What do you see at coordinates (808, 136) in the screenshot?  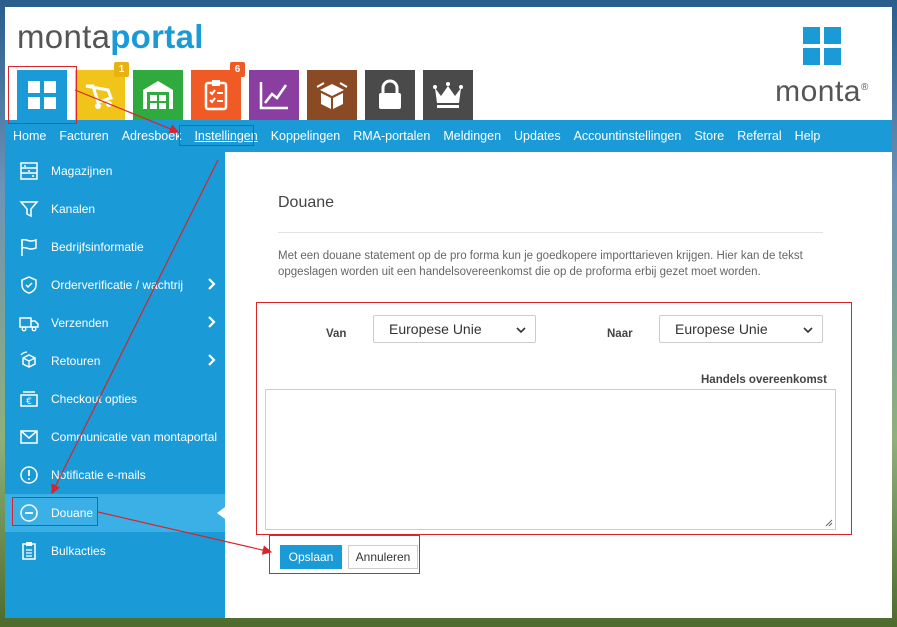 I see `nav-help: Help` at bounding box center [808, 136].